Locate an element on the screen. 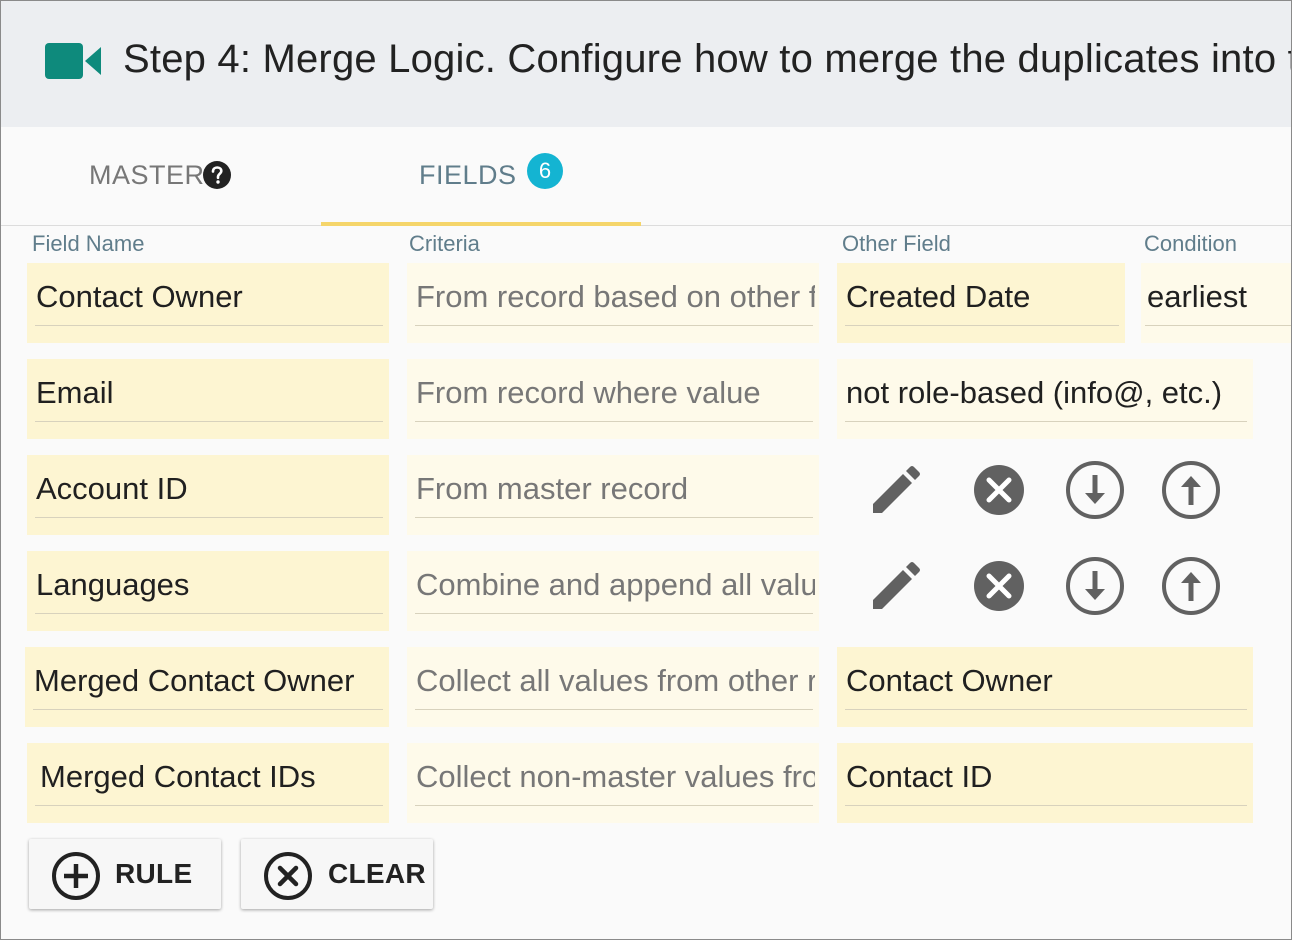 This screenshot has height=940, width=1292. field-name-value: Merged Contact IDs is located at coordinates (178, 776).